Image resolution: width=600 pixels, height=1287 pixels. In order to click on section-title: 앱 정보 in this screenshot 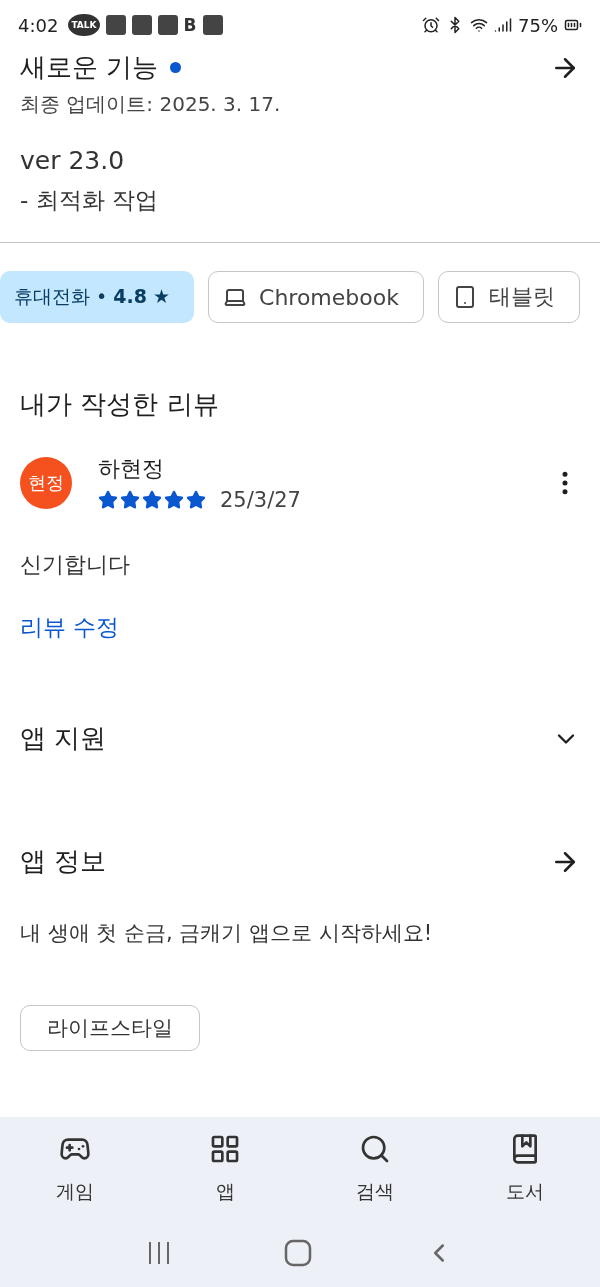, I will do `click(63, 861)`.